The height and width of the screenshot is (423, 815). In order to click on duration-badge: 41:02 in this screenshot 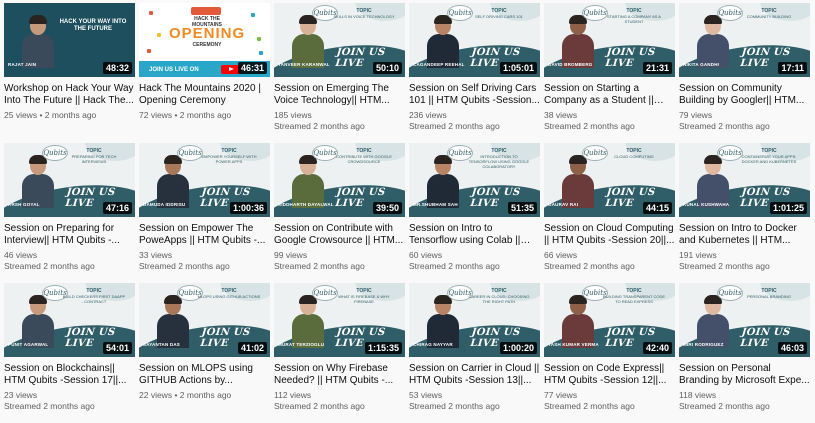, I will do `click(252, 348)`.